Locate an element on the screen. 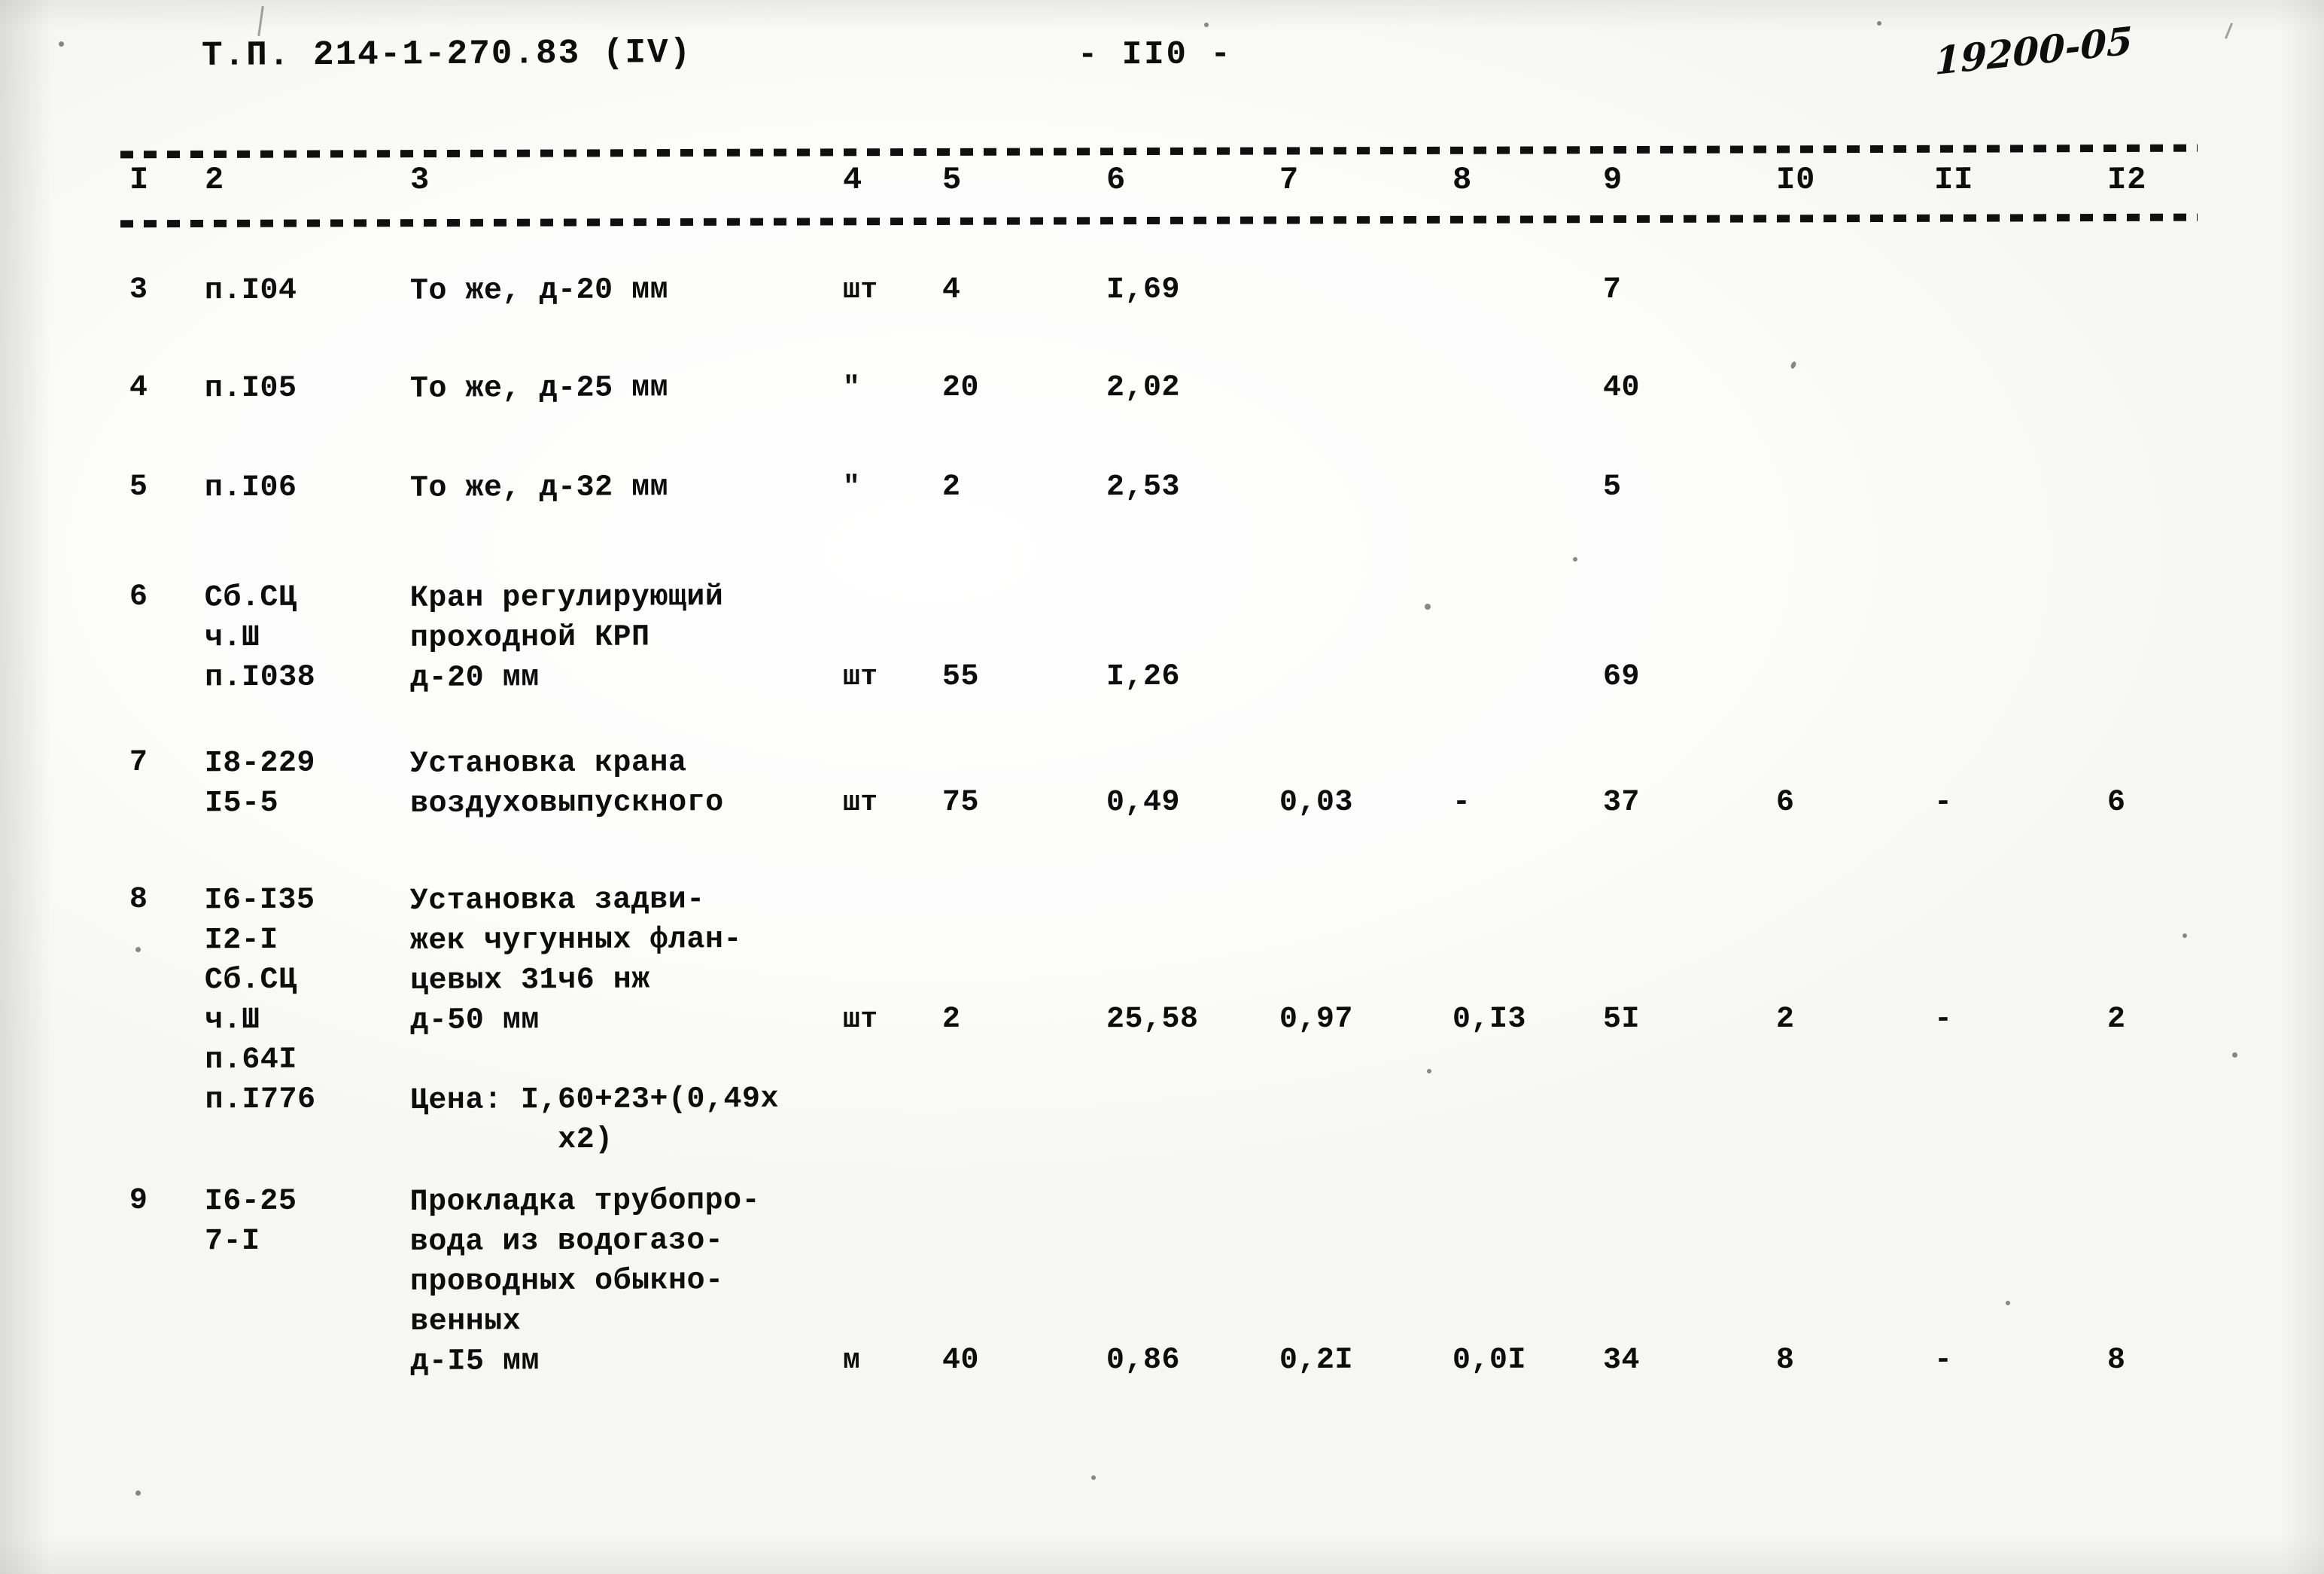  row-price-note: Цена: I,60+23+(0,49х х2) is located at coordinates (594, 1120).